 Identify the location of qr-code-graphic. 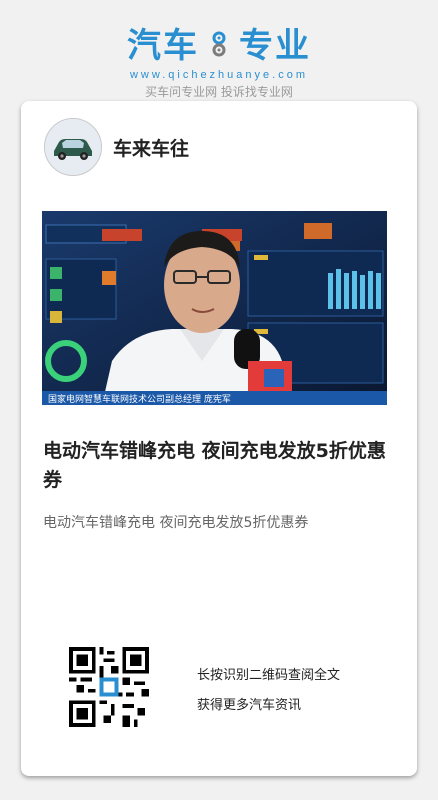
(109, 687).